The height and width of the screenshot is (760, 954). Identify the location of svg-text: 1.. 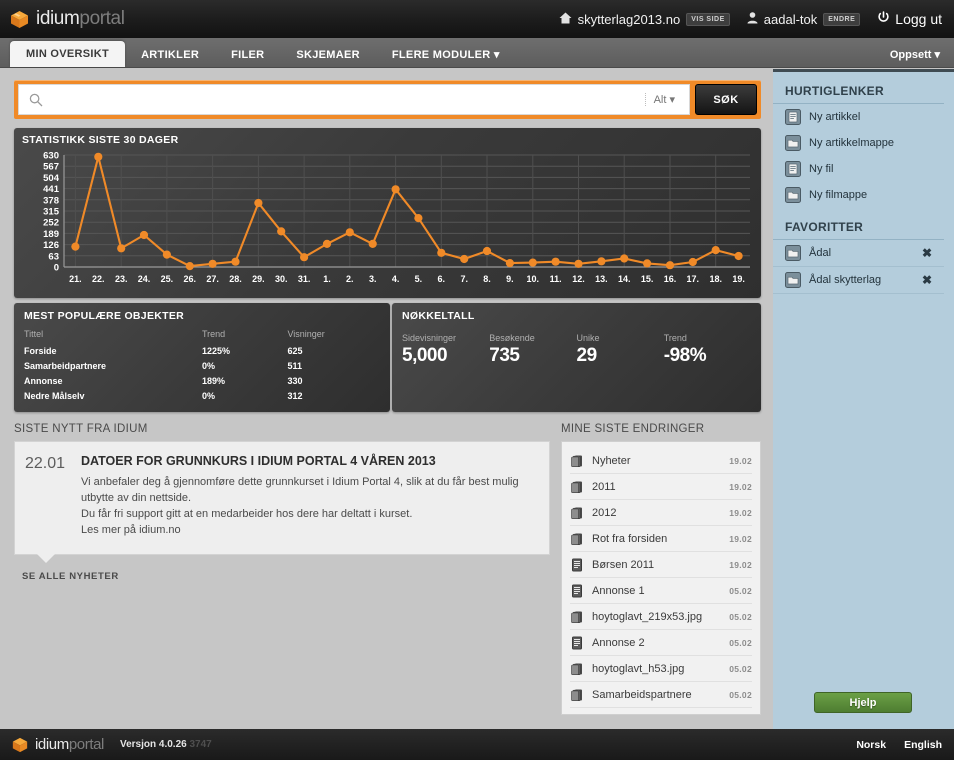
(327, 279).